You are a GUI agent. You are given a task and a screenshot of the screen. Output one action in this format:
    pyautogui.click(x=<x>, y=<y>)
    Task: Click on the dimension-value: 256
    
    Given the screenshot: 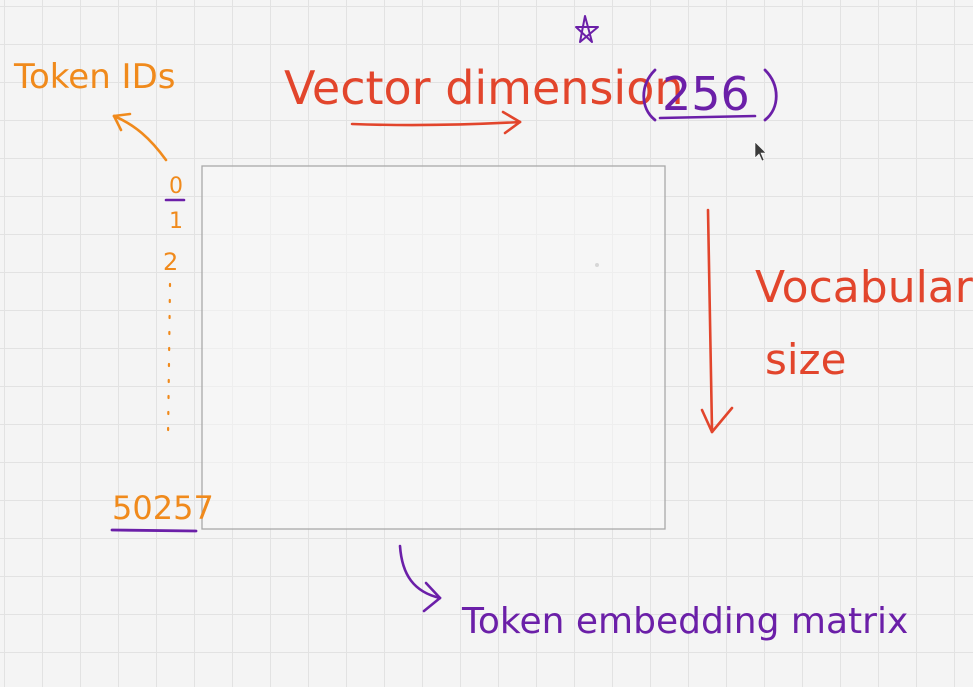 What is the action you would take?
    pyautogui.click(x=706, y=94)
    